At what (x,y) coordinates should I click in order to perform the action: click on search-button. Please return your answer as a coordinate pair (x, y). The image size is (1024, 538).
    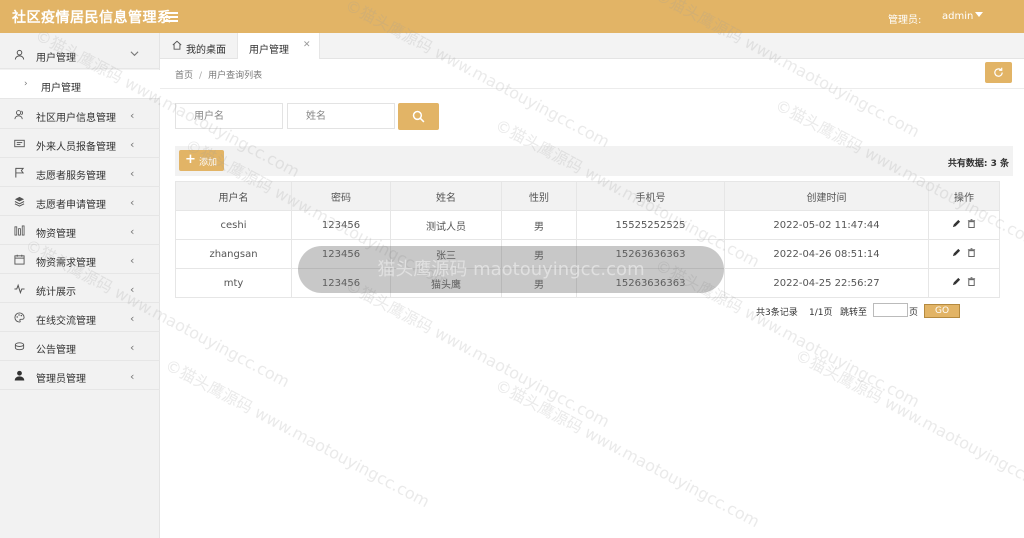
    Looking at the image, I should click on (418, 116).